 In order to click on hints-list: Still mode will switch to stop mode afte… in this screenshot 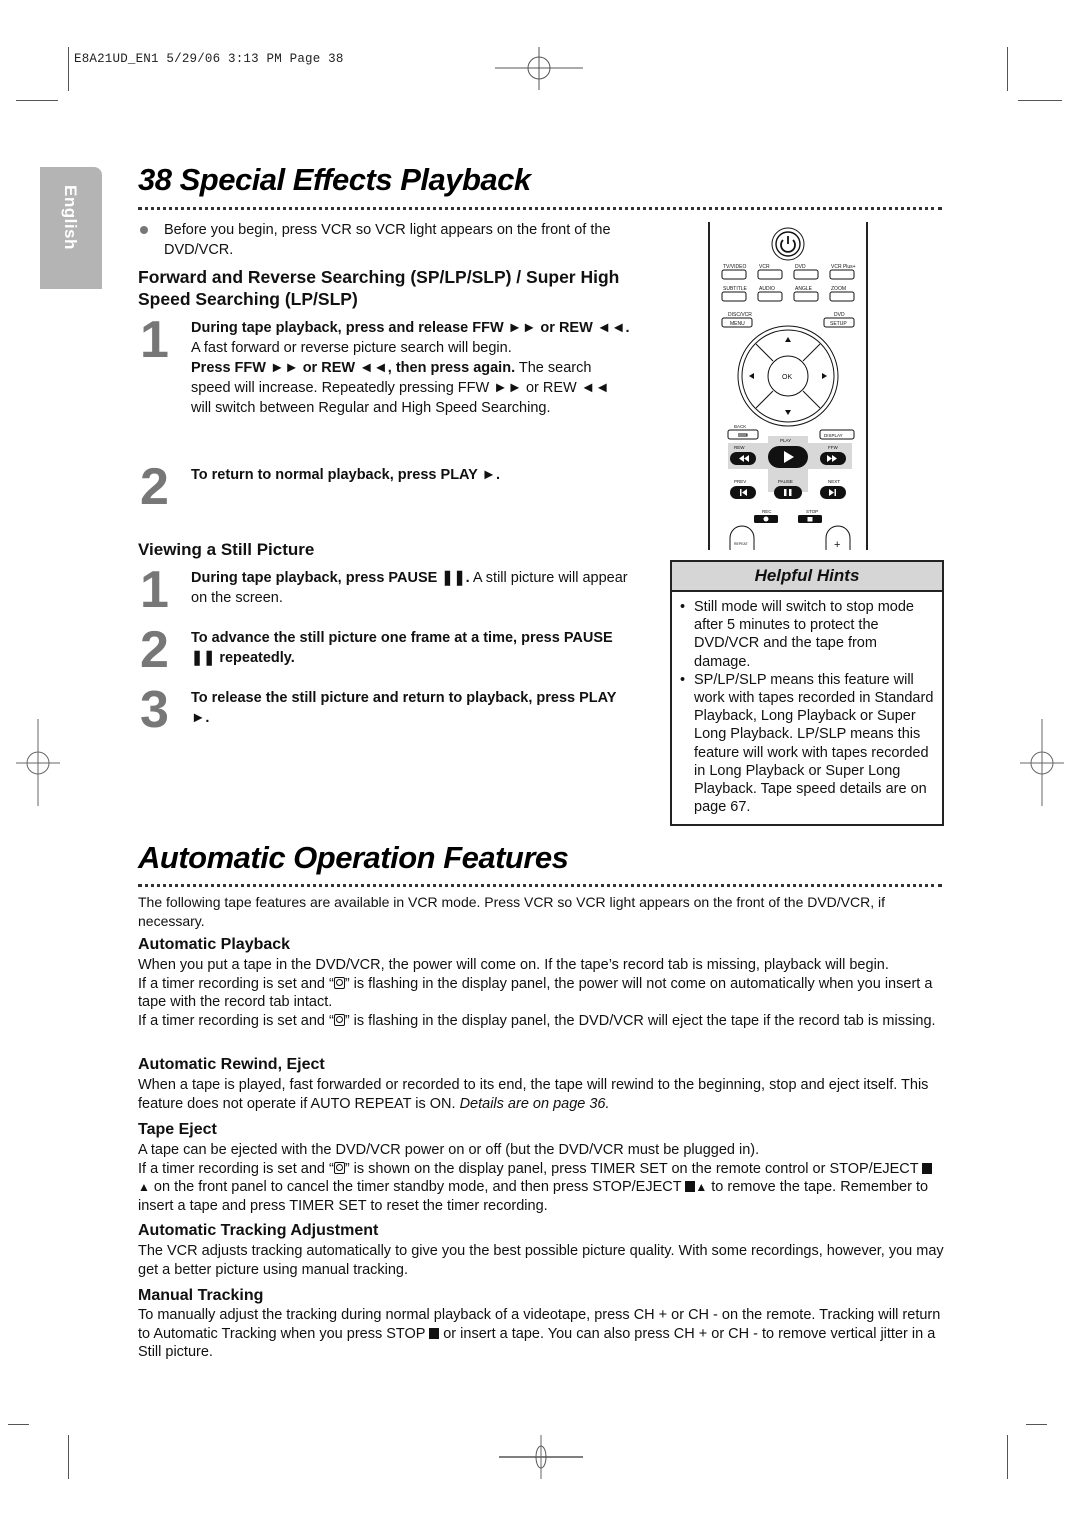, I will do `click(807, 707)`.